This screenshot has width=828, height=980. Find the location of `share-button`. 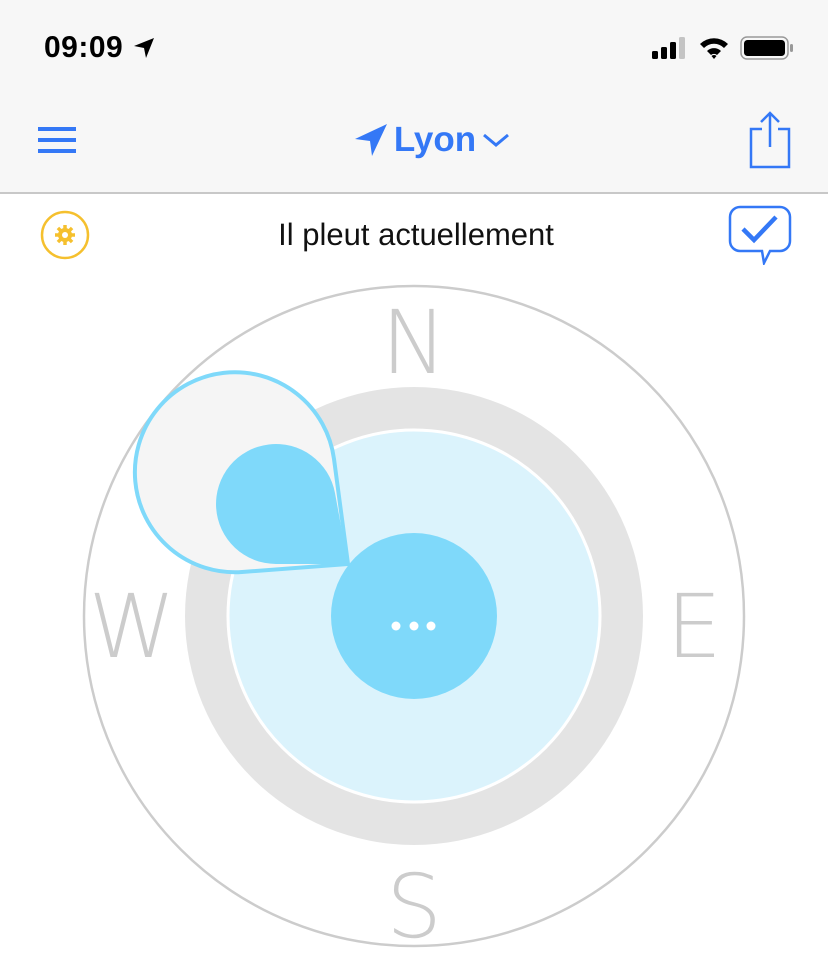

share-button is located at coordinates (770, 139).